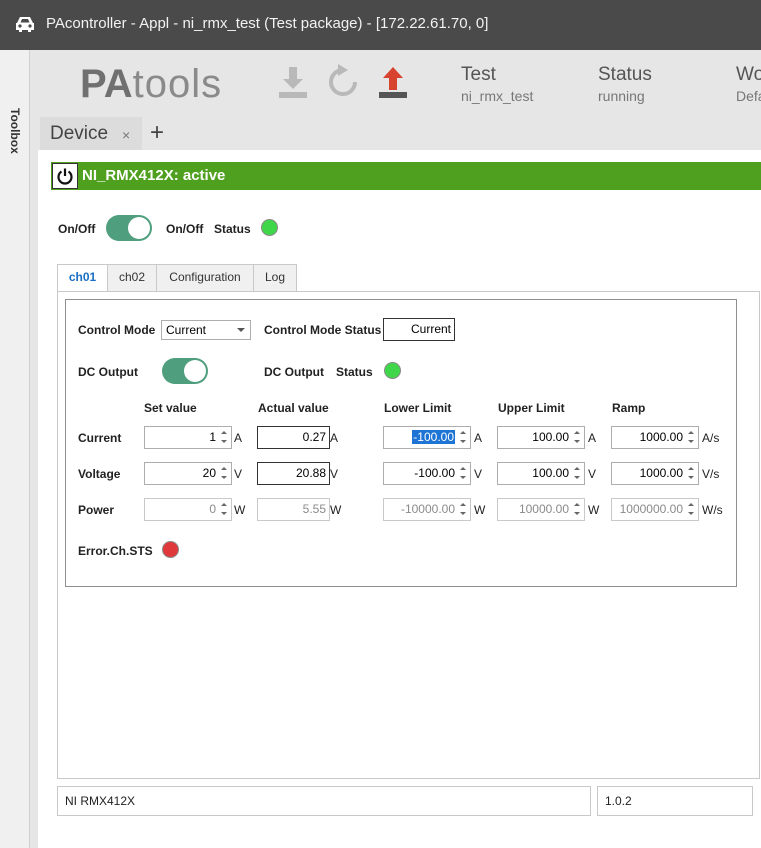 The image size is (761, 848). What do you see at coordinates (661, 437) in the screenshot?
I see `current-ramp-value: 1000.00` at bounding box center [661, 437].